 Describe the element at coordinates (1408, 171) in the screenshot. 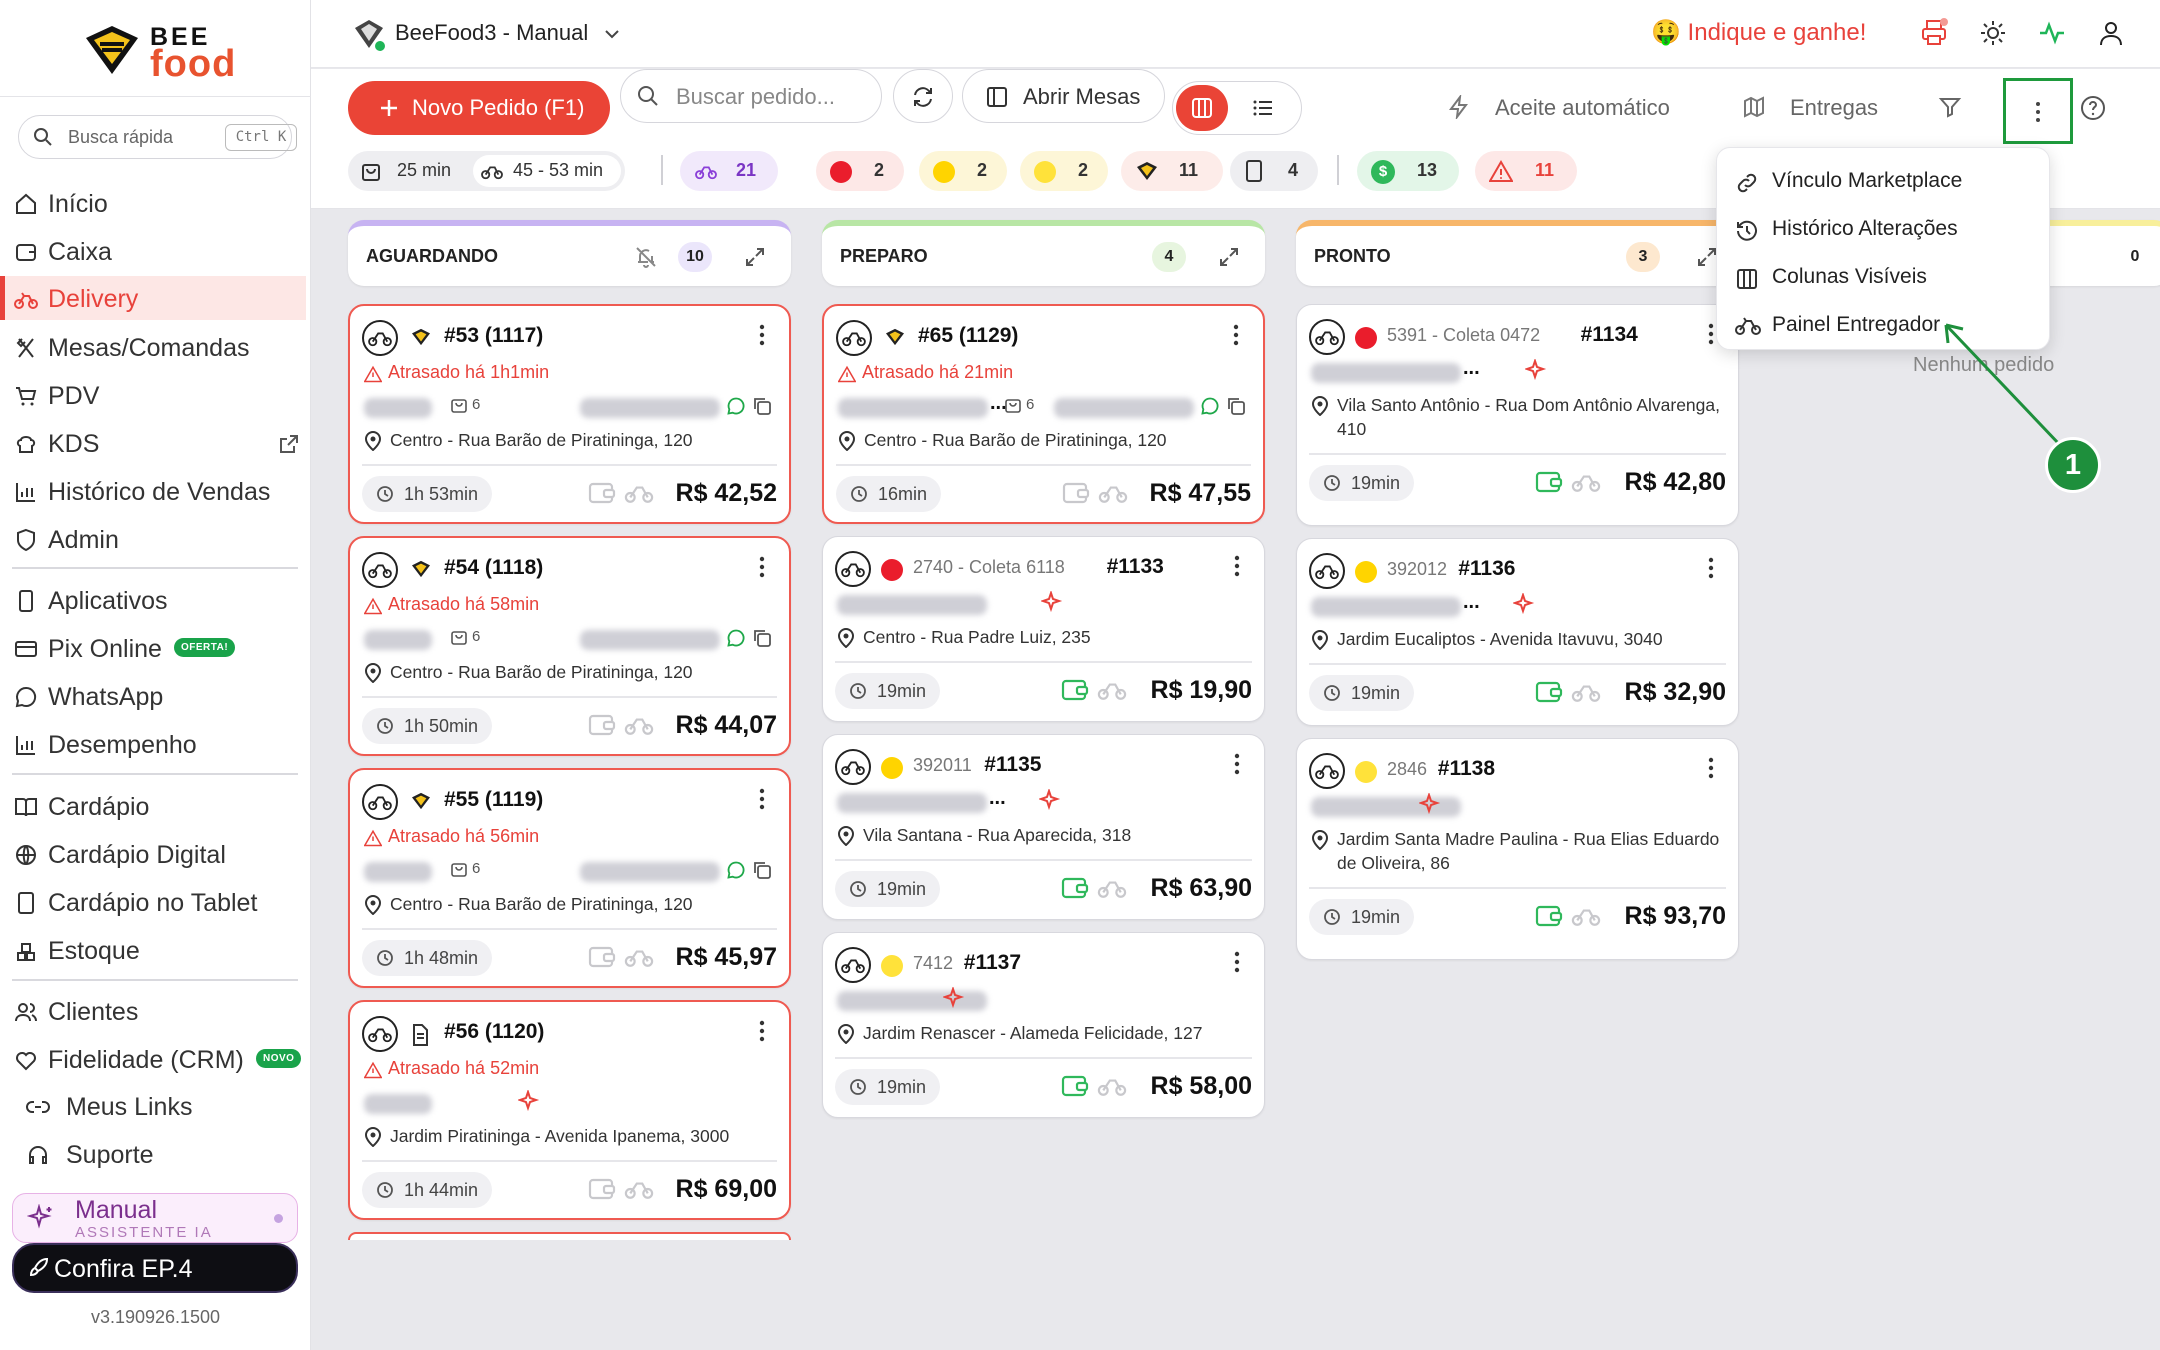

I see `money-chip: $ 13` at that location.